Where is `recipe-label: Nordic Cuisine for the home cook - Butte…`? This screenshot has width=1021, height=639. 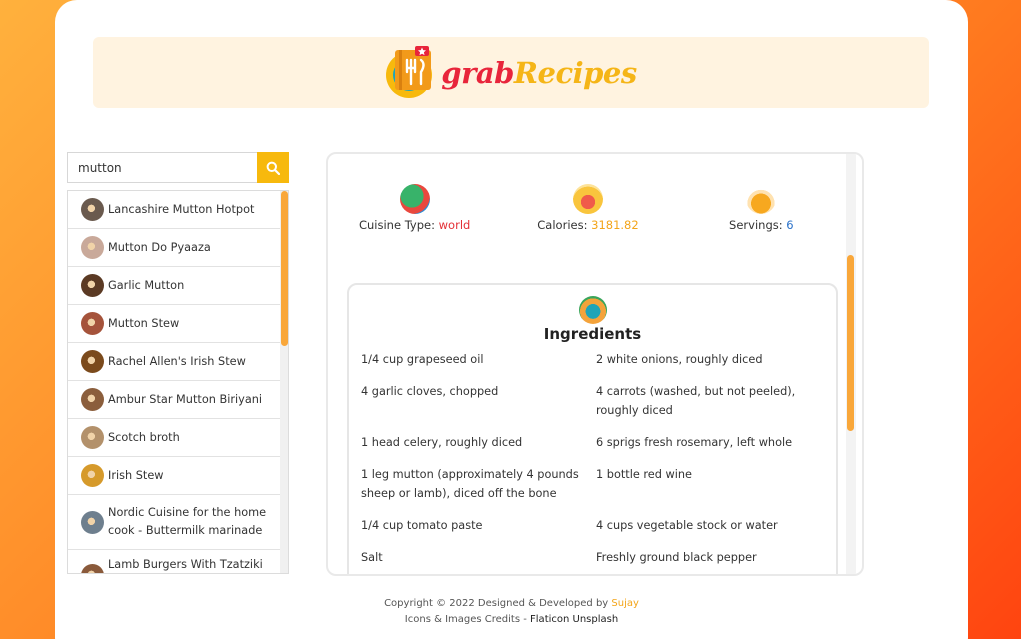 recipe-label: Nordic Cuisine for the home cook - Butte… is located at coordinates (187, 521).